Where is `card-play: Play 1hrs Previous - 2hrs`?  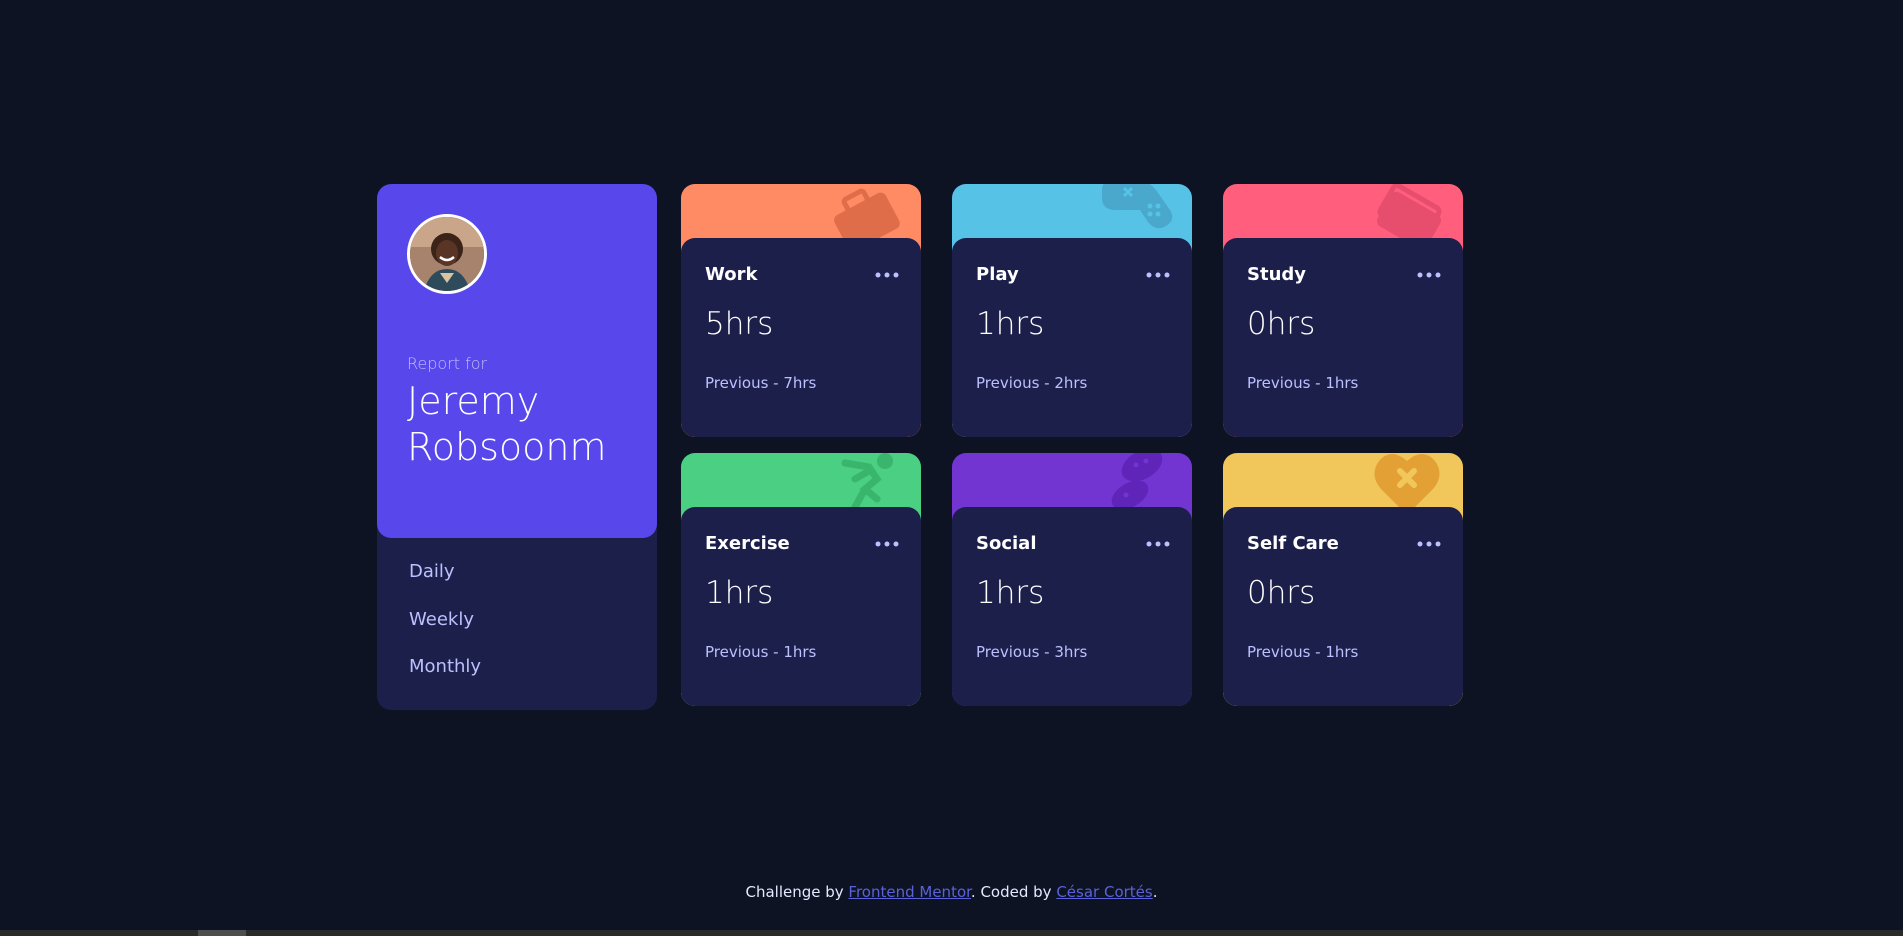
card-play: Play 1hrs Previous - 2hrs is located at coordinates (1072, 310).